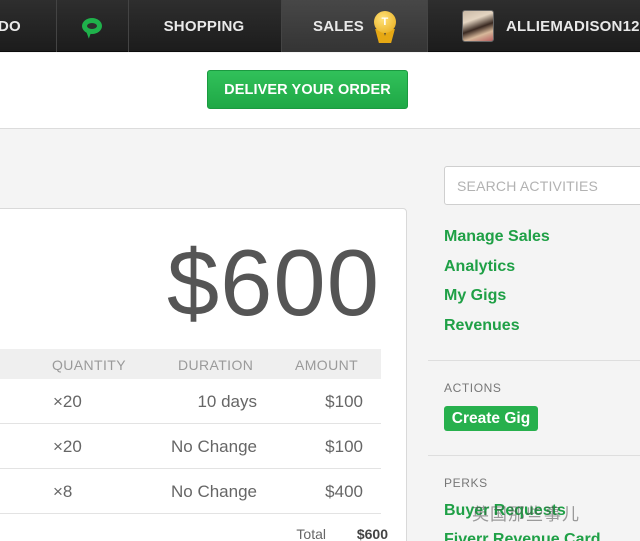 This screenshot has height=541, width=640. I want to click on create-gig-button: Create Gig, so click(491, 418).